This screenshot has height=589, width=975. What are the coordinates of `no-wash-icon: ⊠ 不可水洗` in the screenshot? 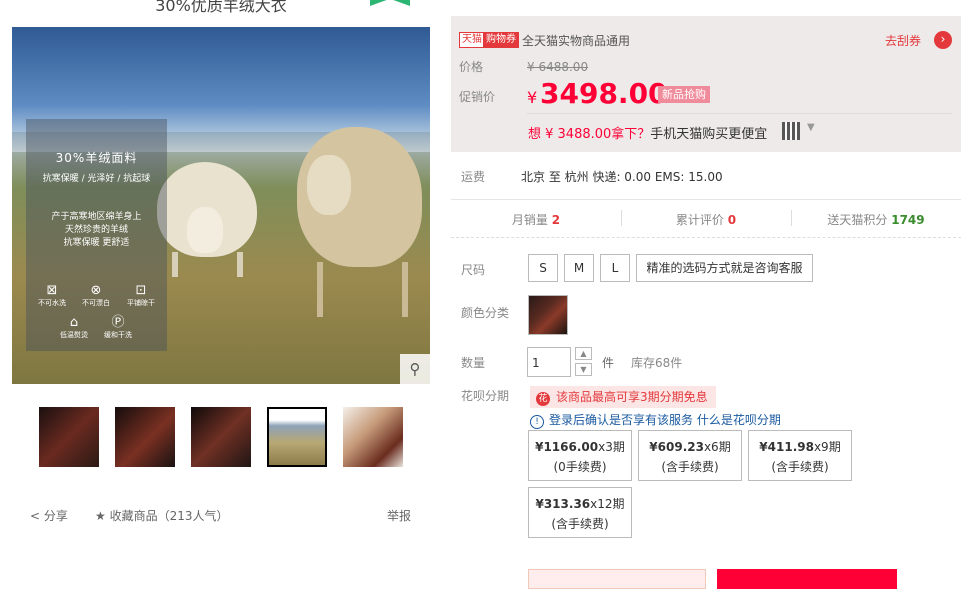 It's located at (52, 295).